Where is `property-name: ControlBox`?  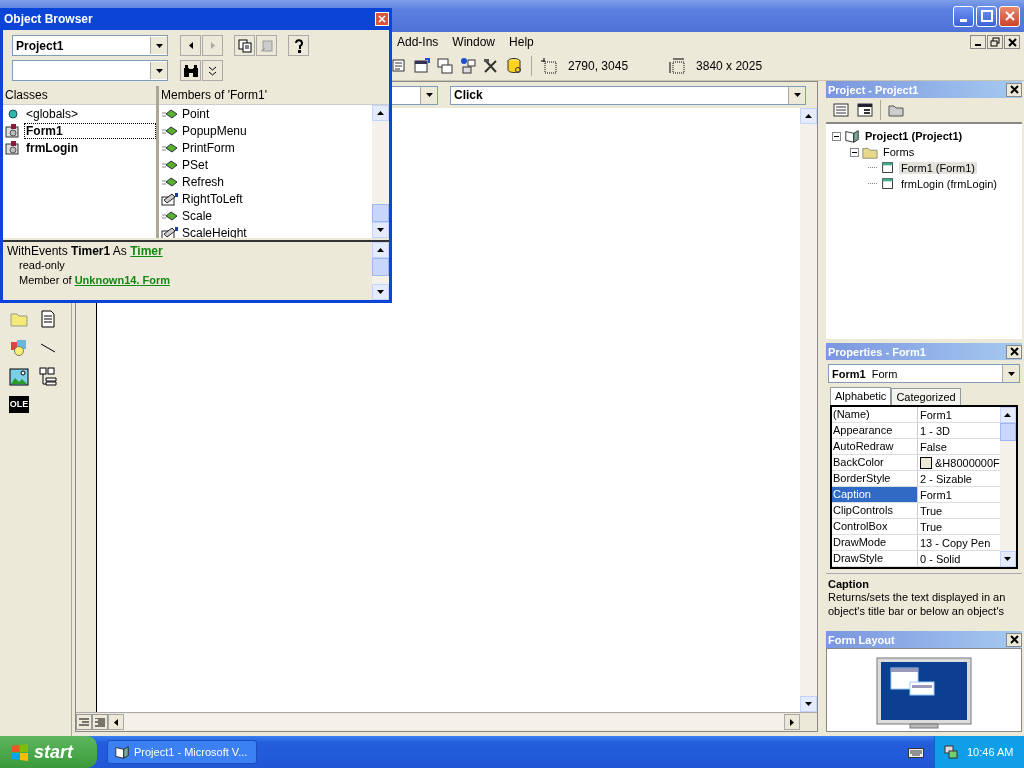
property-name: ControlBox is located at coordinates (875, 526).